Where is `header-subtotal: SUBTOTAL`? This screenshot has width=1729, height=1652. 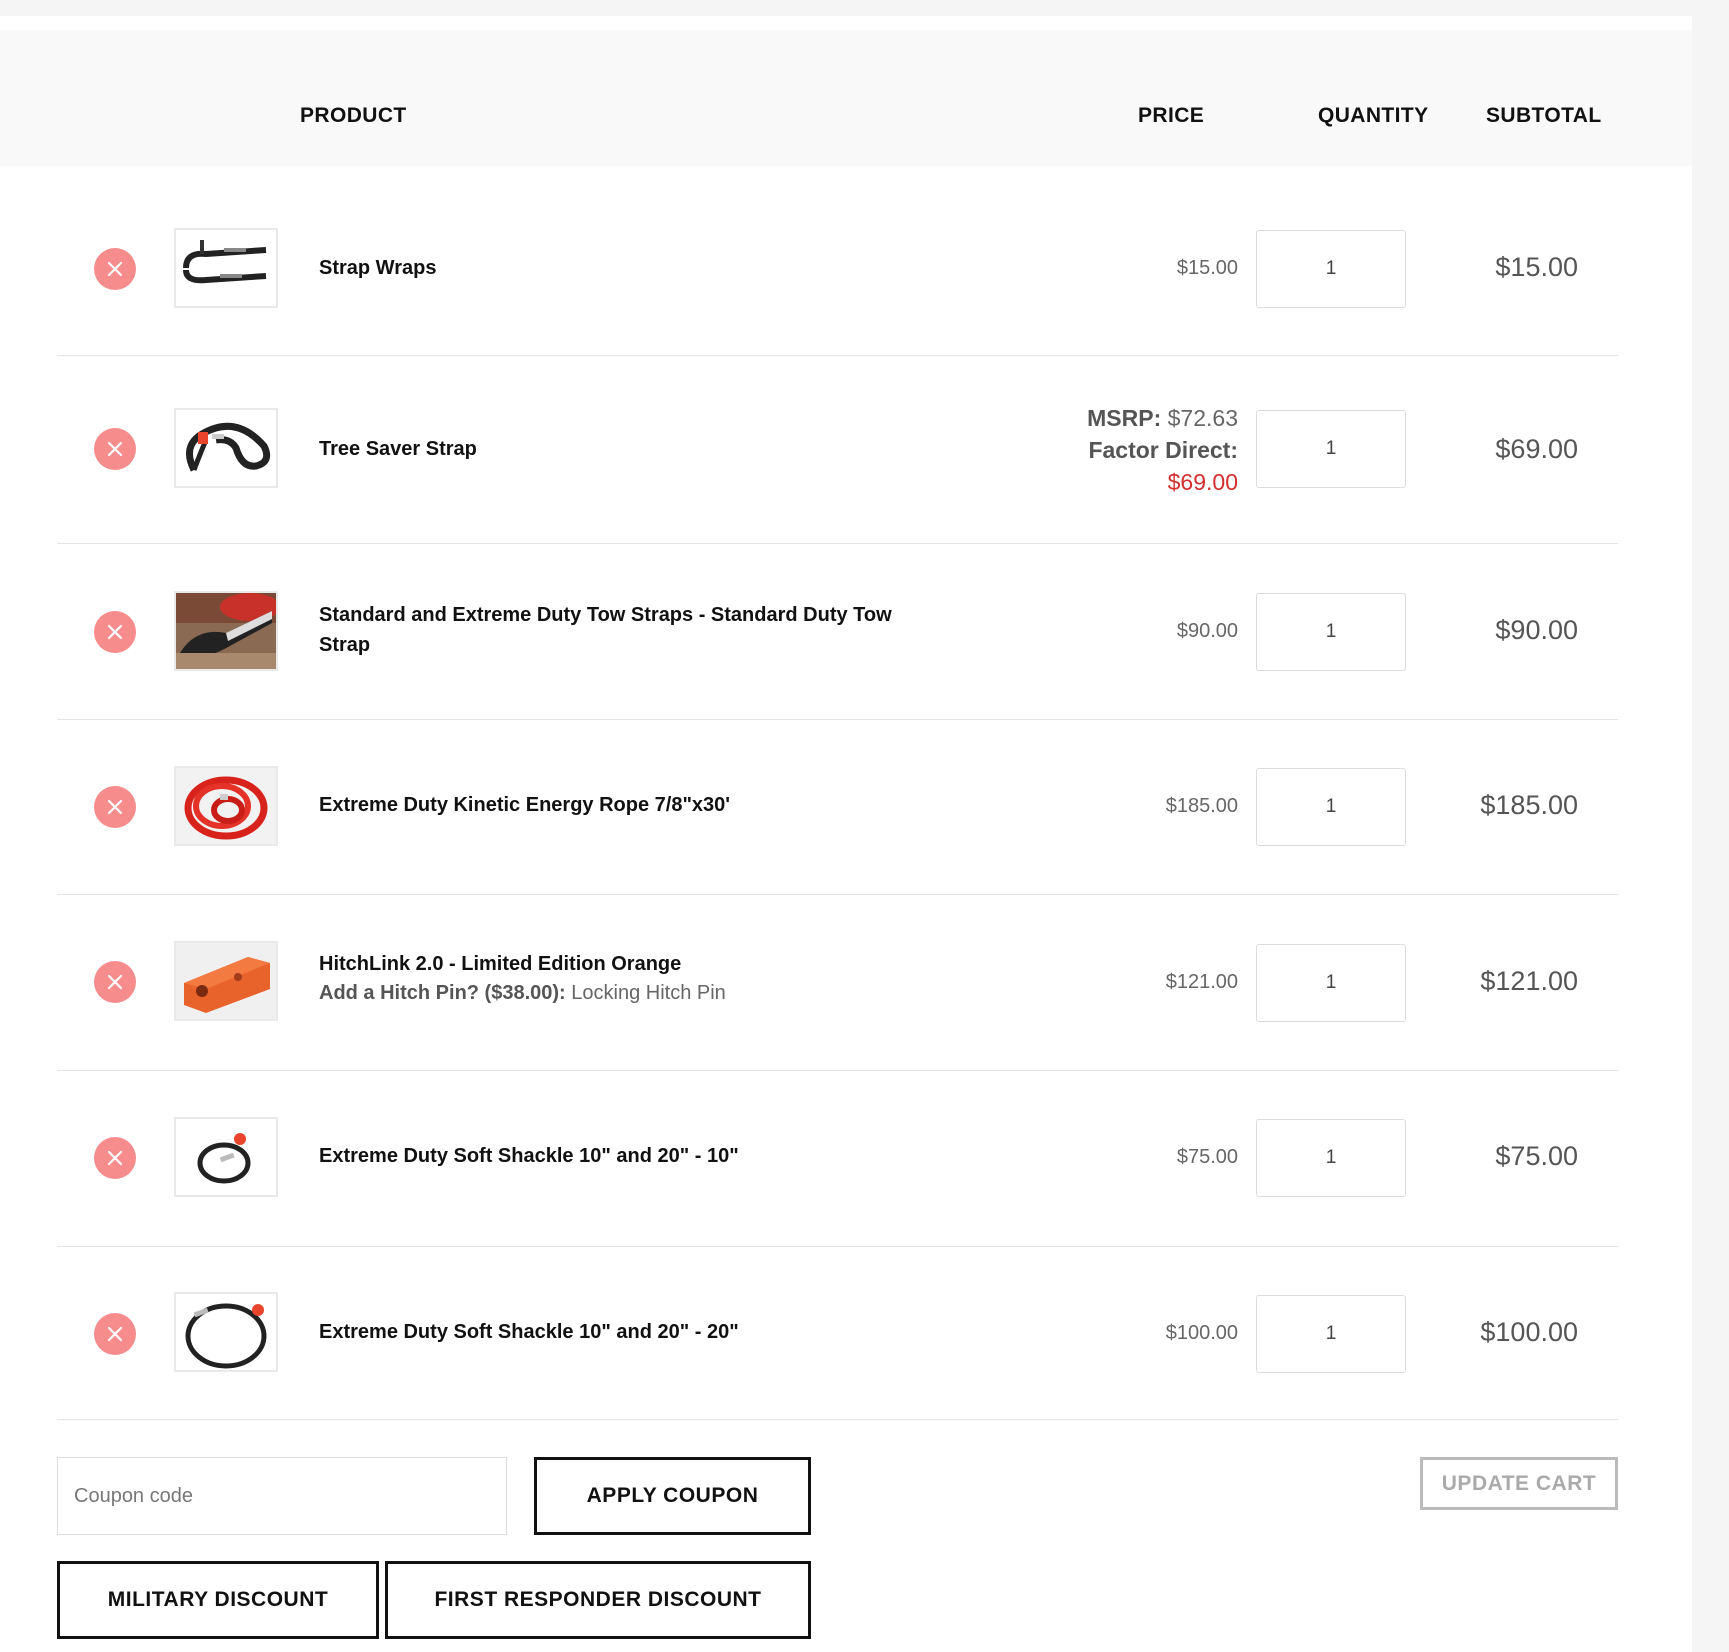
header-subtotal: SUBTOTAL is located at coordinates (1544, 115).